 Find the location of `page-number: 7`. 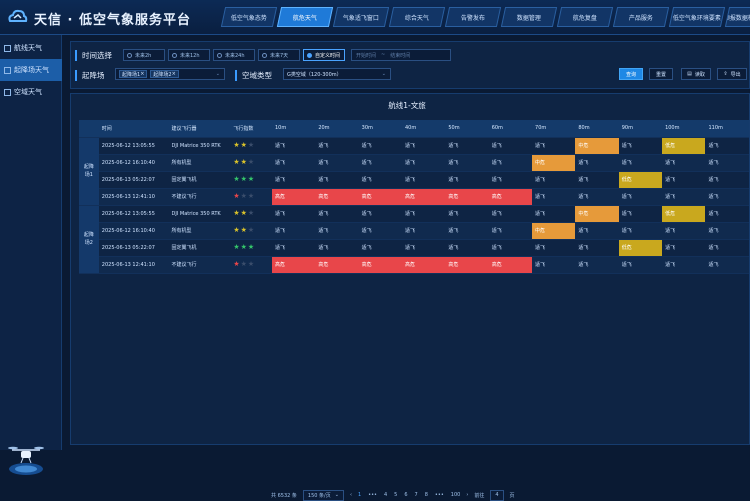

page-number: 7 is located at coordinates (416, 495).